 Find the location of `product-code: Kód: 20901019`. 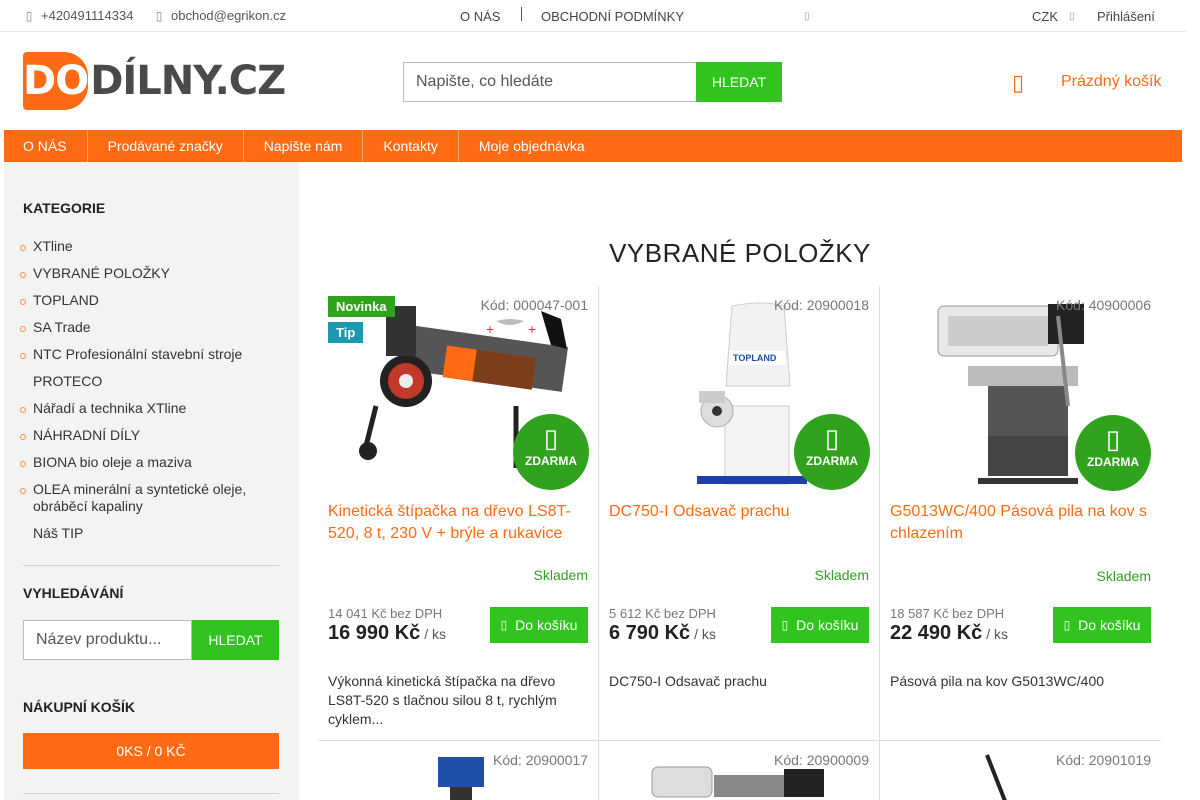

product-code: Kód: 20901019 is located at coordinates (1103, 760).